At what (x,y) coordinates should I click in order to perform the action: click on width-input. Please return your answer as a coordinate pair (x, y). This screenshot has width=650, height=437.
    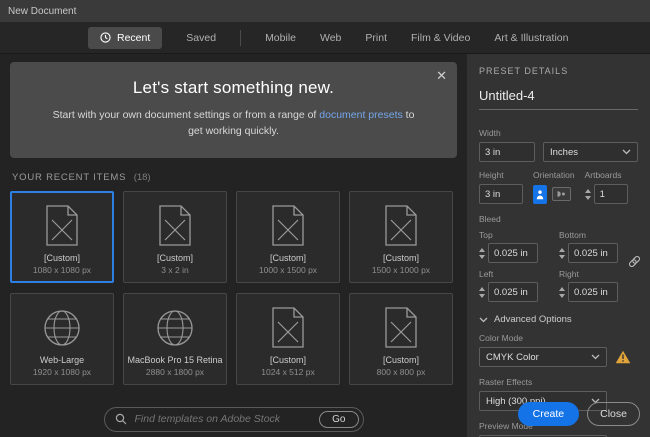
    Looking at the image, I should click on (507, 152).